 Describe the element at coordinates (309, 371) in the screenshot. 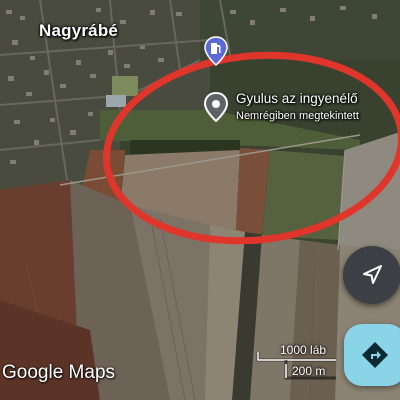

I see `scale-label-metric: 200 m` at that location.